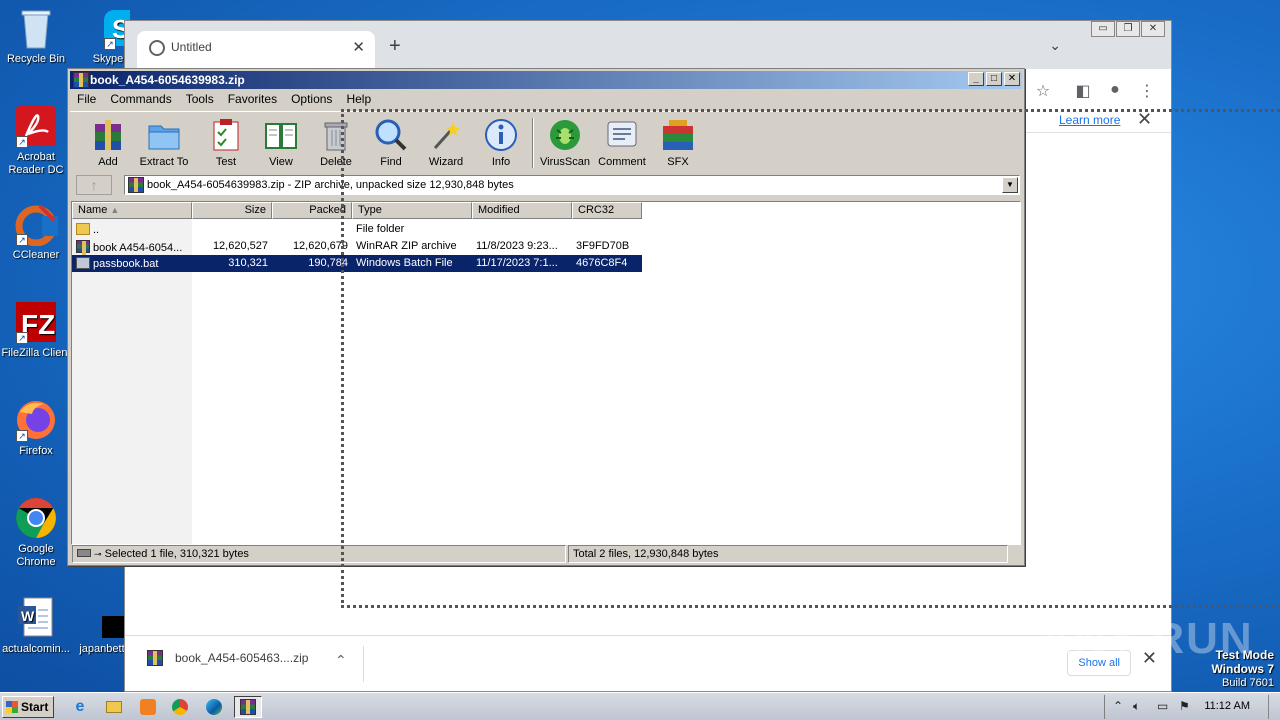 This screenshot has height=720, width=1280. I want to click on column-modified: Modified, so click(522, 210).